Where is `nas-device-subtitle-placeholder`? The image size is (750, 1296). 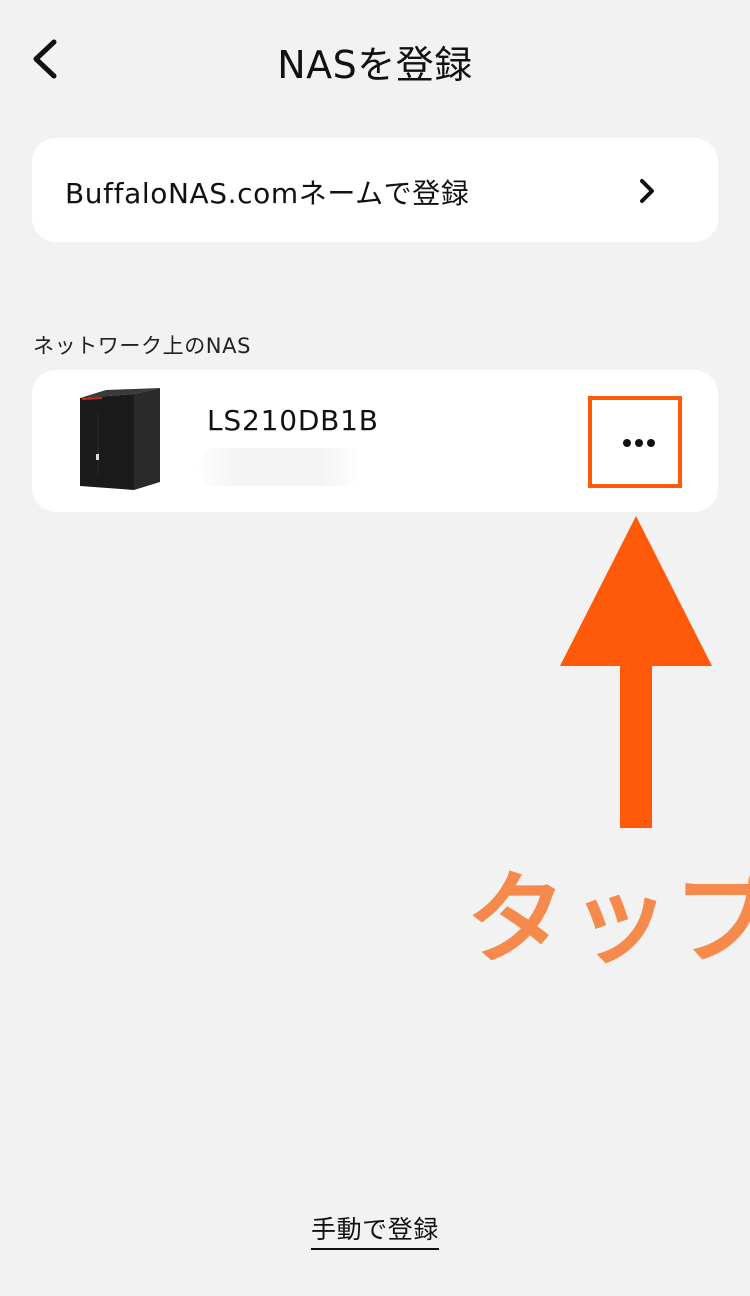
nas-device-subtitle-placeholder is located at coordinates (279, 467).